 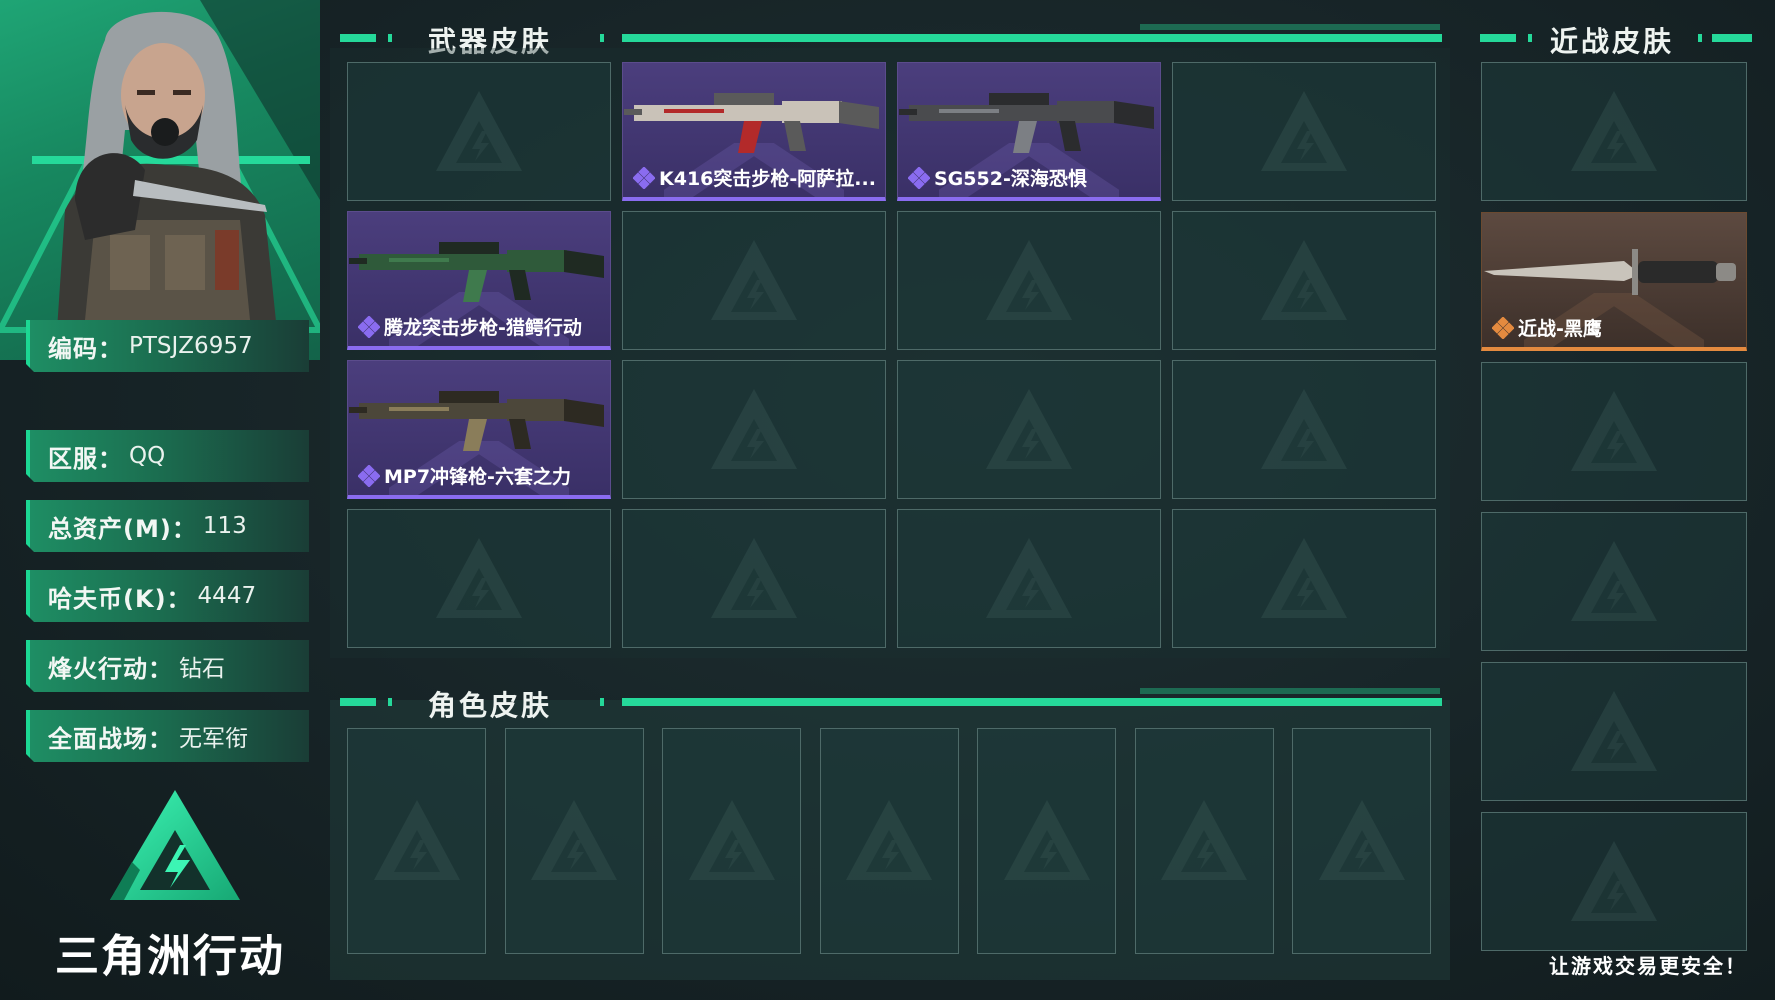 What do you see at coordinates (110, 738) in the screenshot?
I see `info-label: 全面战场：` at bounding box center [110, 738].